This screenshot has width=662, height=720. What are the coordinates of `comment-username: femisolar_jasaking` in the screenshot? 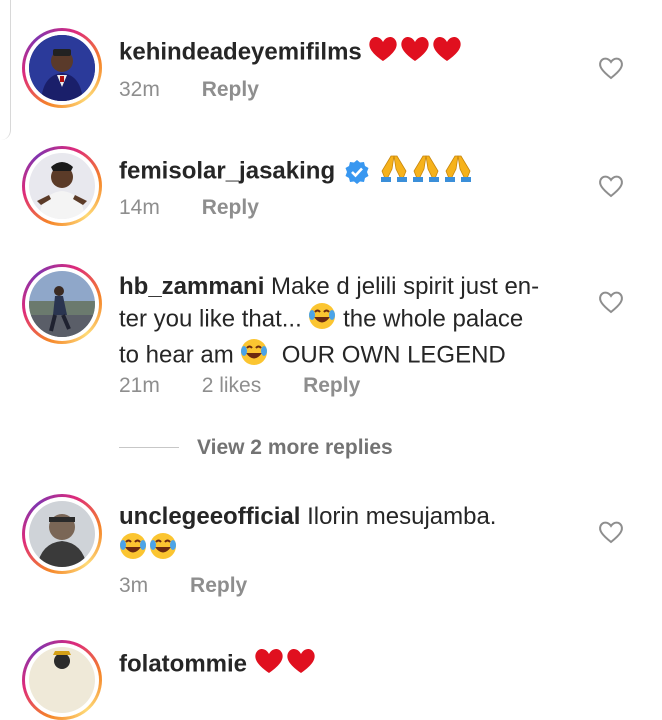 It's located at (227, 170).